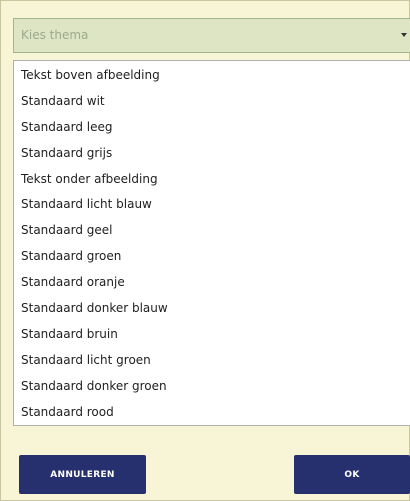 The width and height of the screenshot is (410, 501). I want to click on theme-option: Standaard wit, so click(212, 102).